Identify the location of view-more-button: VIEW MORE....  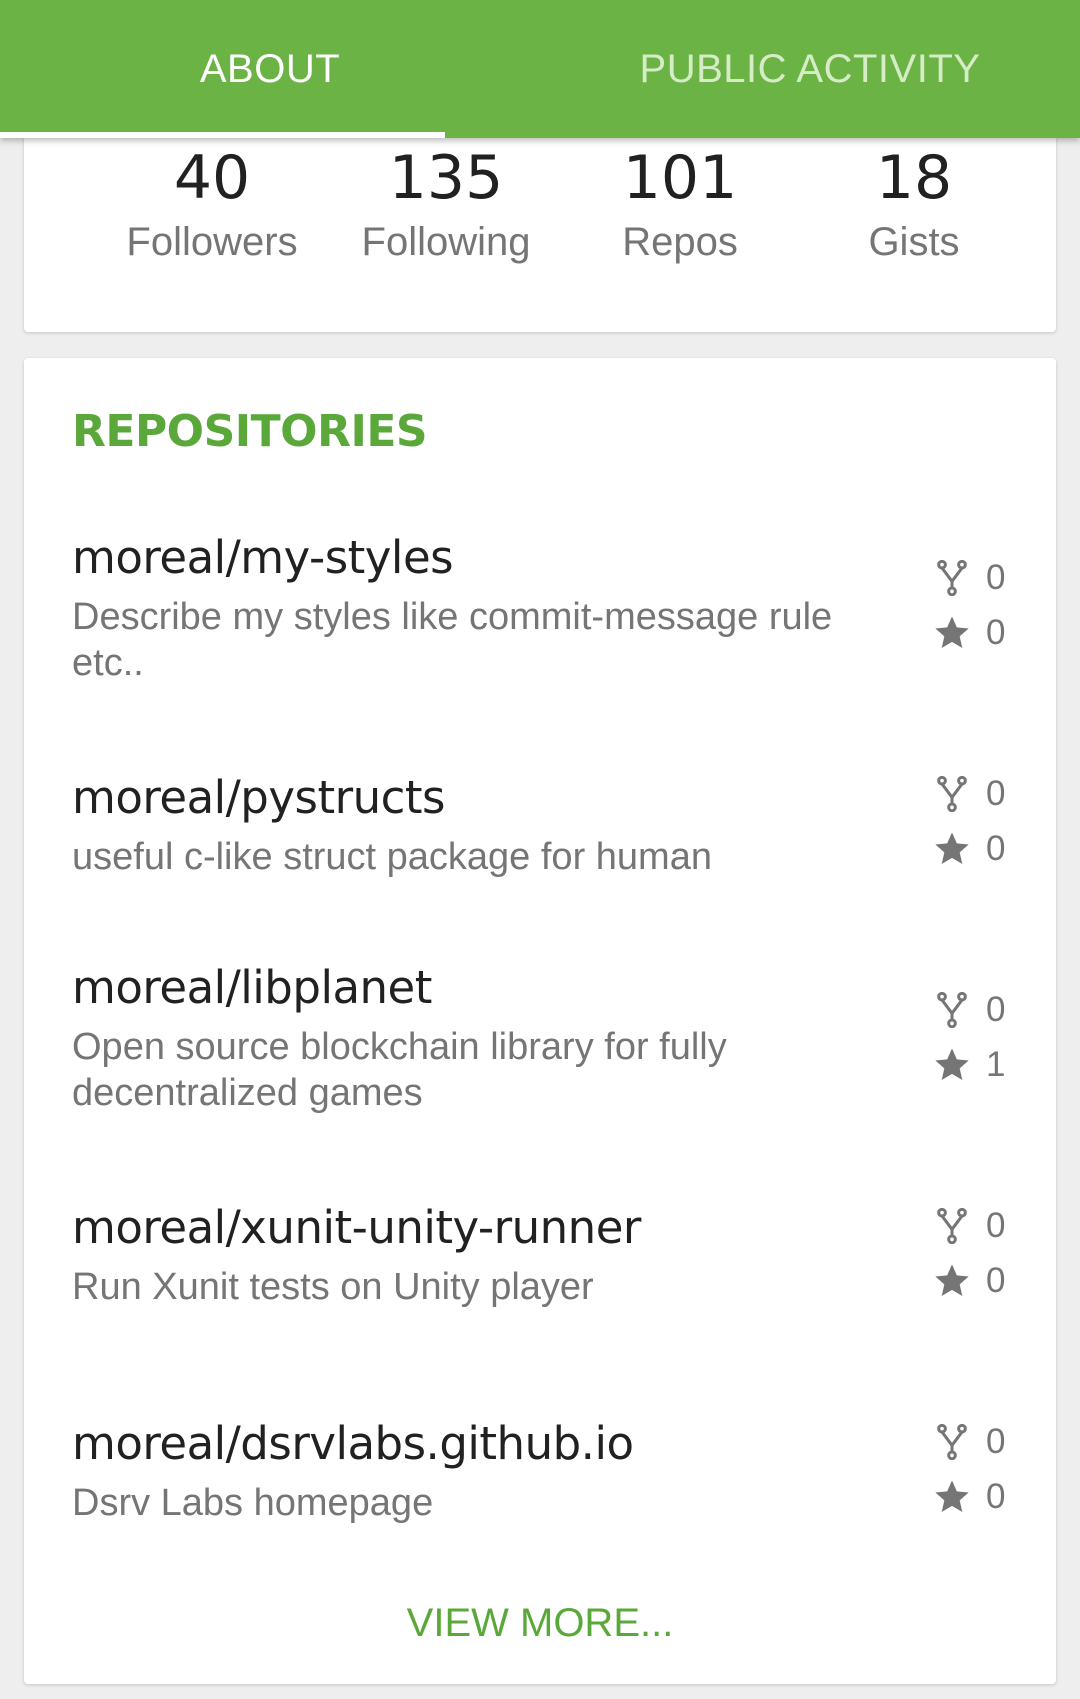
(540, 1623).